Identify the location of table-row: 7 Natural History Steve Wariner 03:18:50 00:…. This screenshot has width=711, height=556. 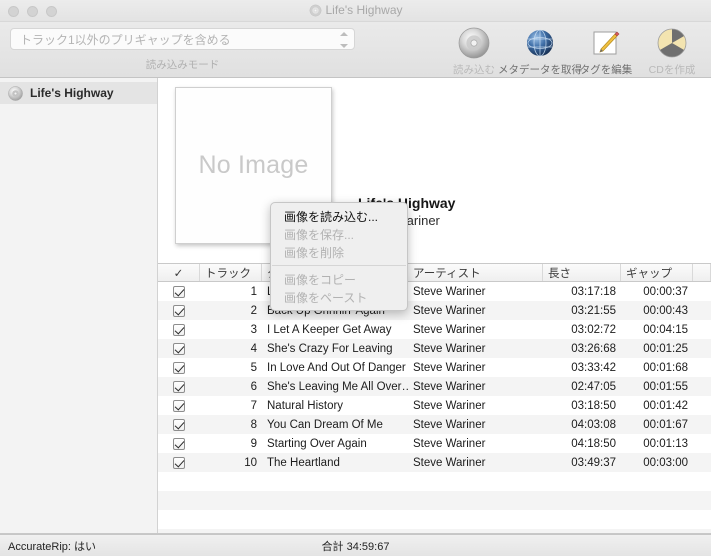
(434, 405).